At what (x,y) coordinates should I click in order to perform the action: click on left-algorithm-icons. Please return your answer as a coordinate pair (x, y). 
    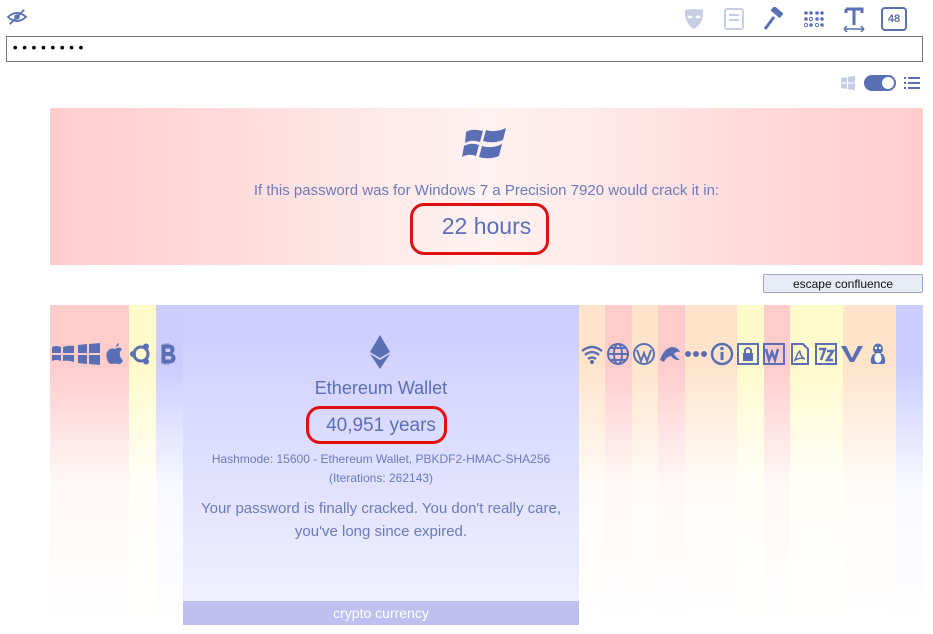
    Looking at the image, I should click on (115, 354).